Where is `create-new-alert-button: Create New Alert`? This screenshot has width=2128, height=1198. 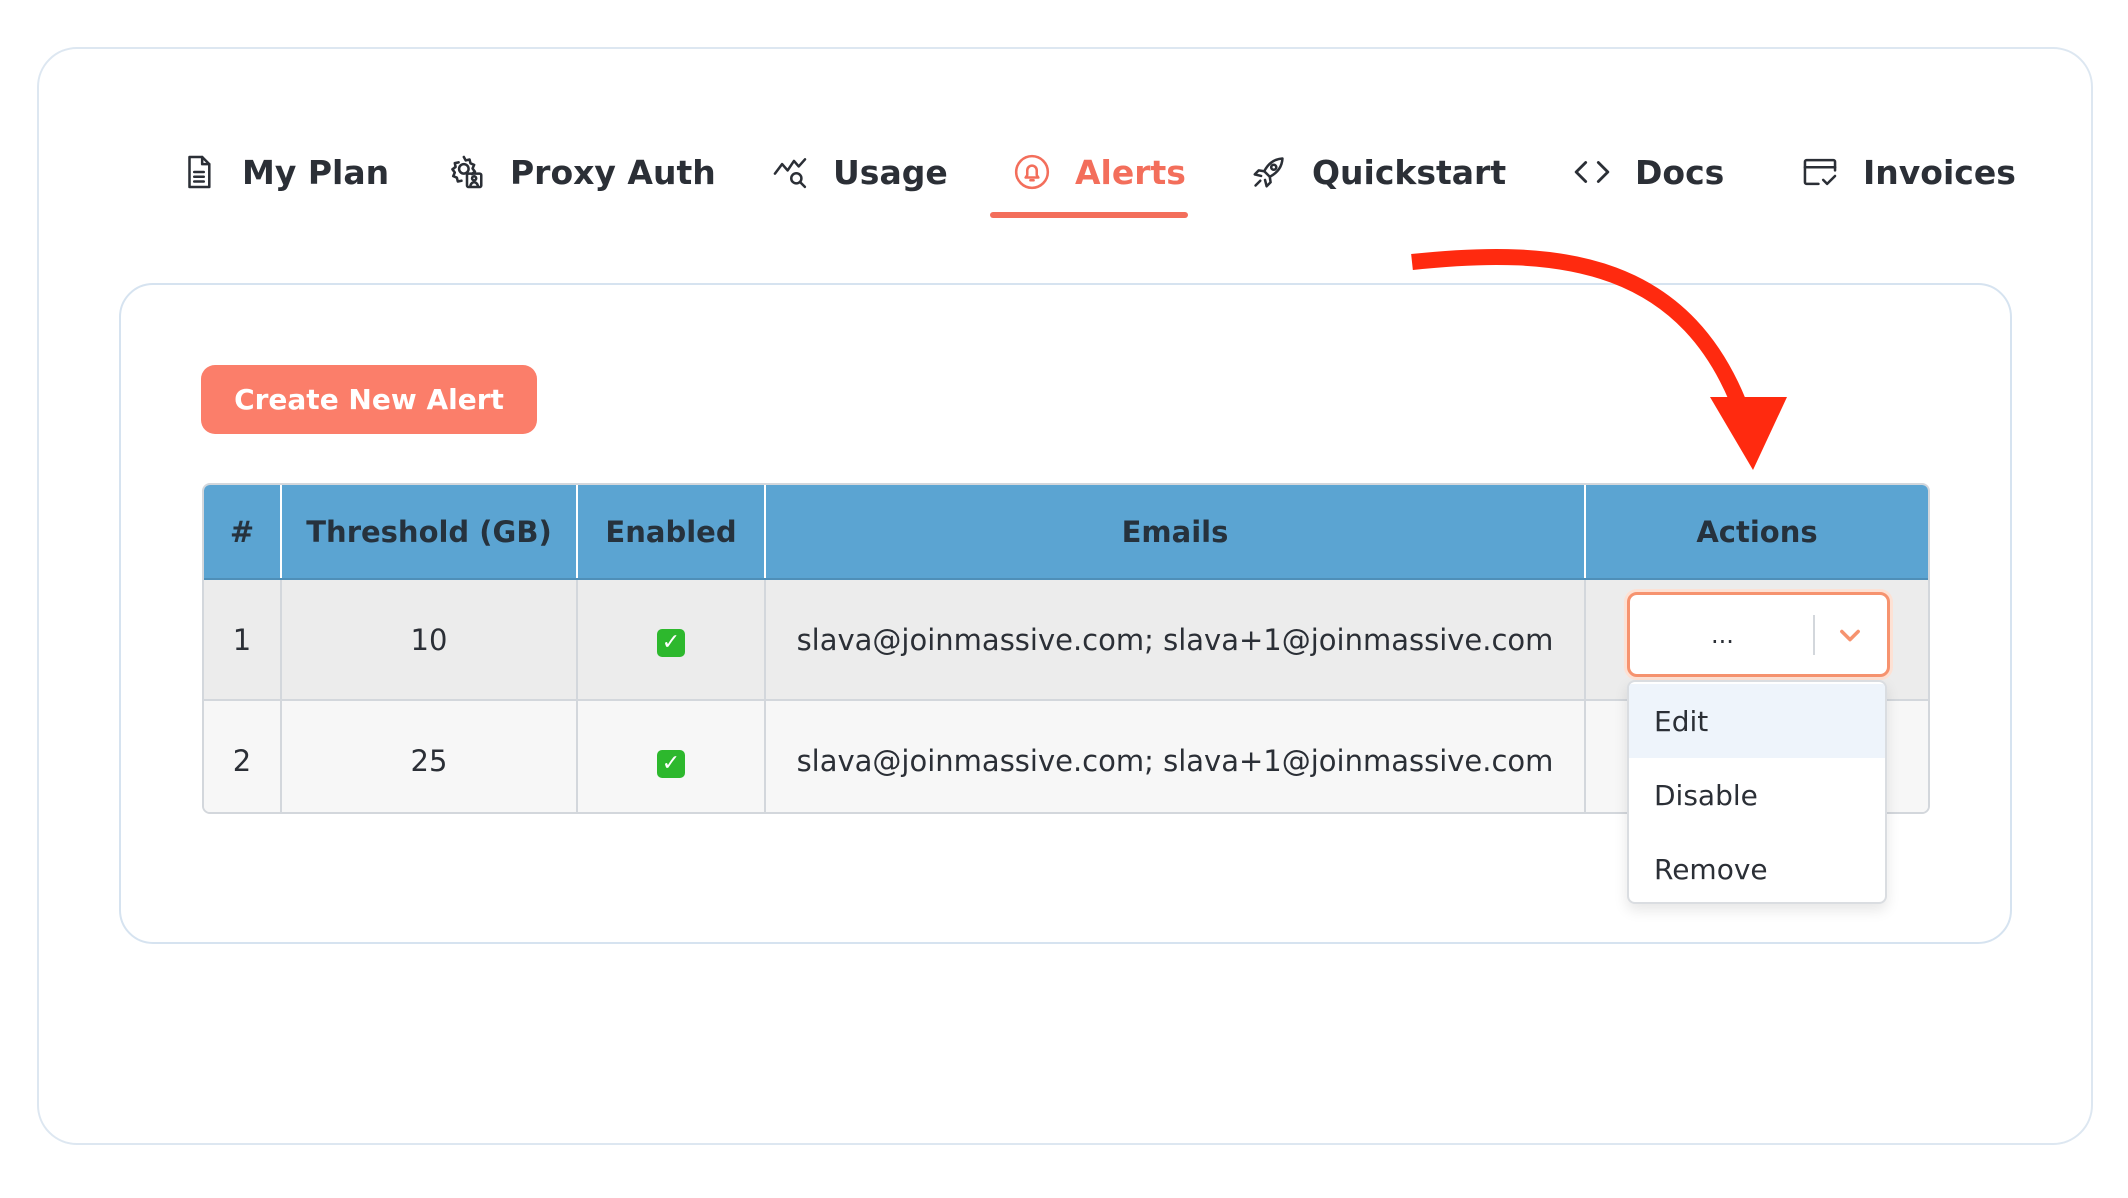 create-new-alert-button: Create New Alert is located at coordinates (369, 399).